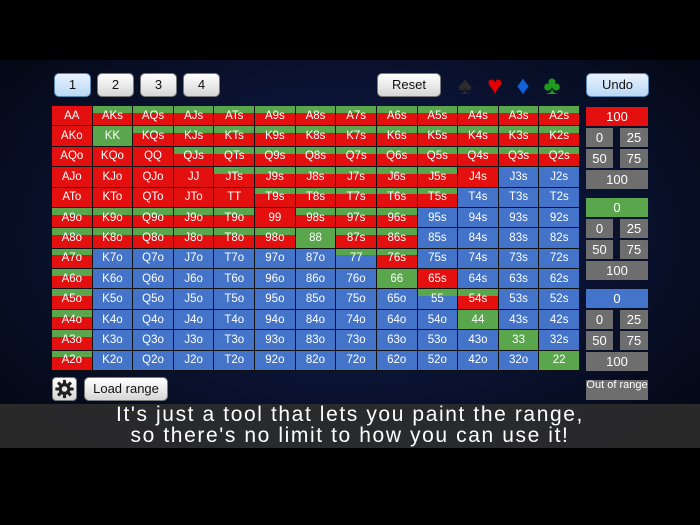 The width and height of the screenshot is (700, 525). I want to click on hand-cell: KQo, so click(112, 156).